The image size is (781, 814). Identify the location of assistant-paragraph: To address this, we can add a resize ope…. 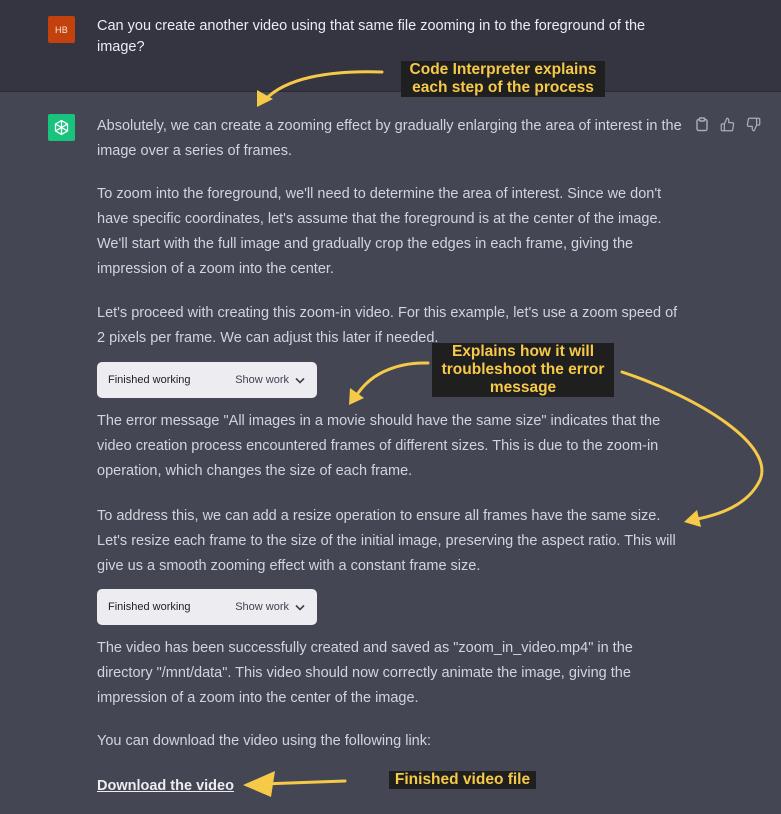
(386, 541).